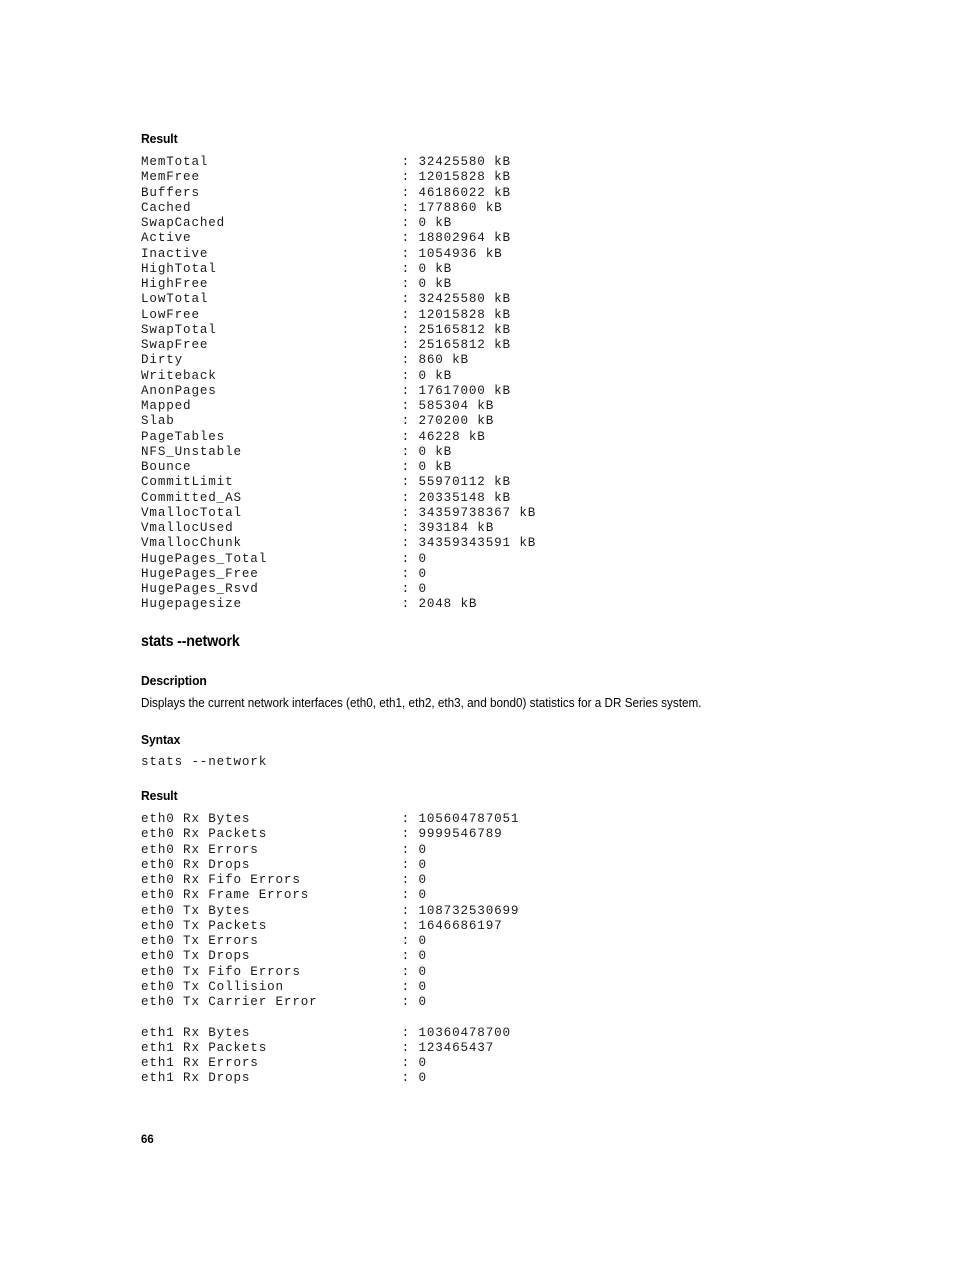 This screenshot has height=1268, width=954. What do you see at coordinates (147, 1139) in the screenshot?
I see `page-number: 66` at bounding box center [147, 1139].